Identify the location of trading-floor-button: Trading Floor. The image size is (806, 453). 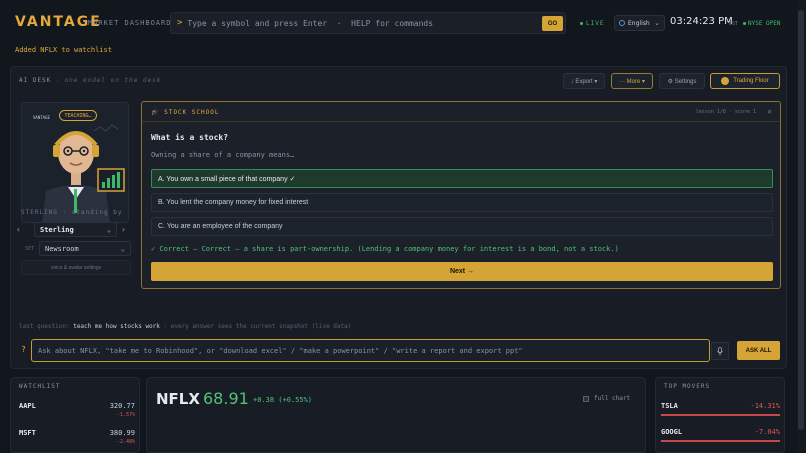
(745, 81).